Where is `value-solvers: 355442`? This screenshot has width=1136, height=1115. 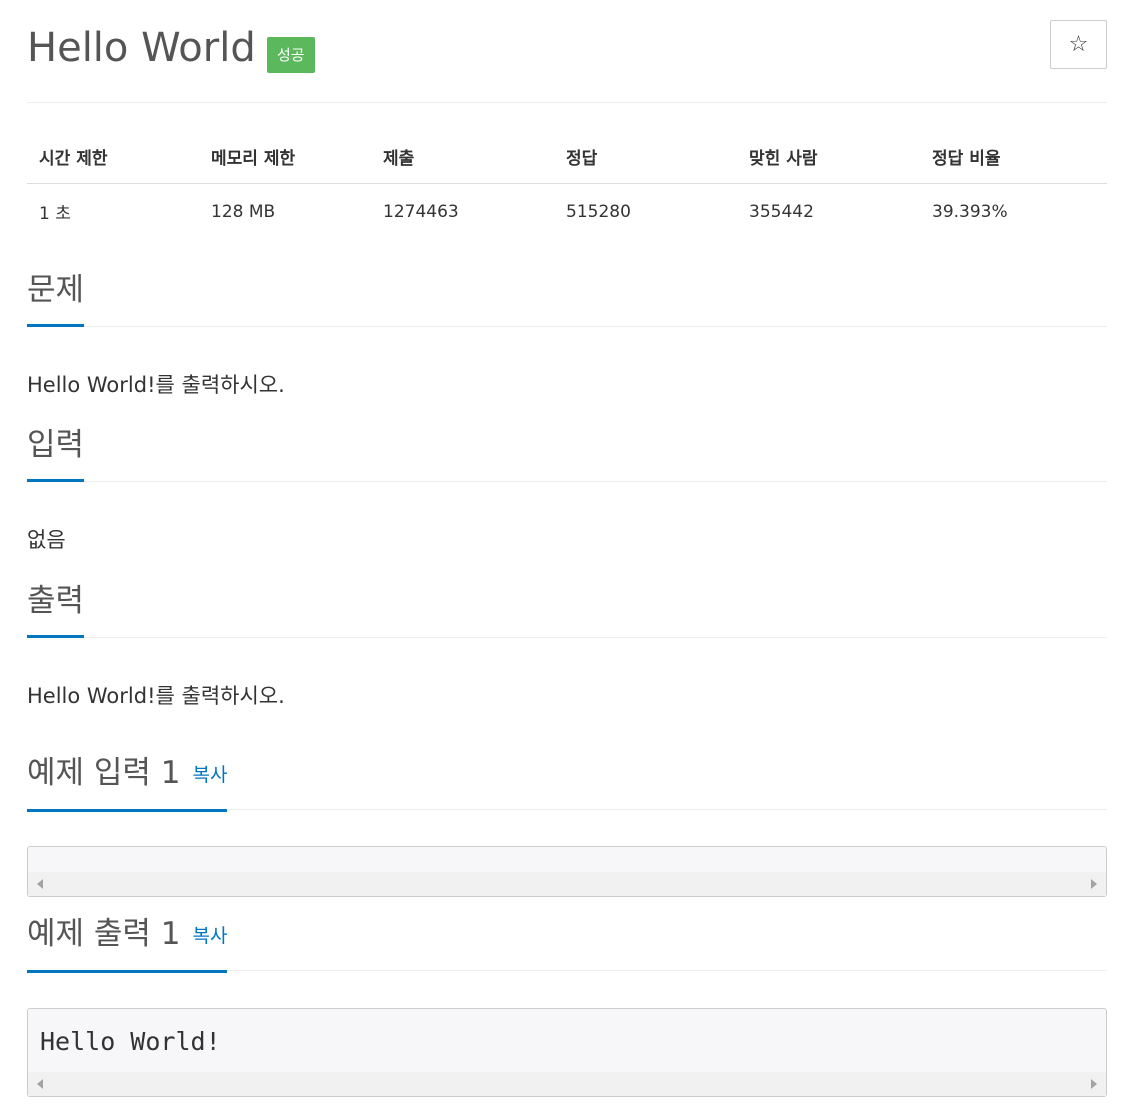 value-solvers: 355442 is located at coordinates (781, 211).